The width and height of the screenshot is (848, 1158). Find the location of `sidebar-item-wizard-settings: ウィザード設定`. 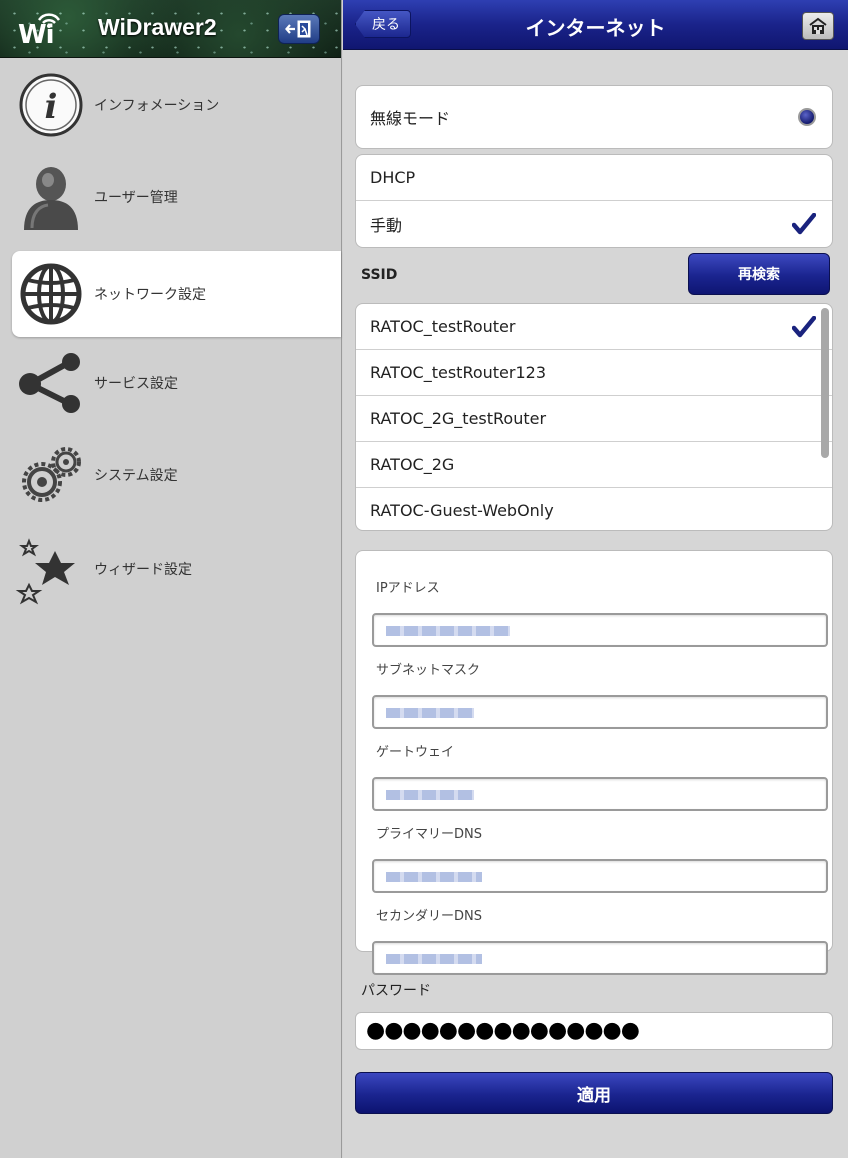

sidebar-item-wizard-settings: ウィザード設定 is located at coordinates (176, 569).